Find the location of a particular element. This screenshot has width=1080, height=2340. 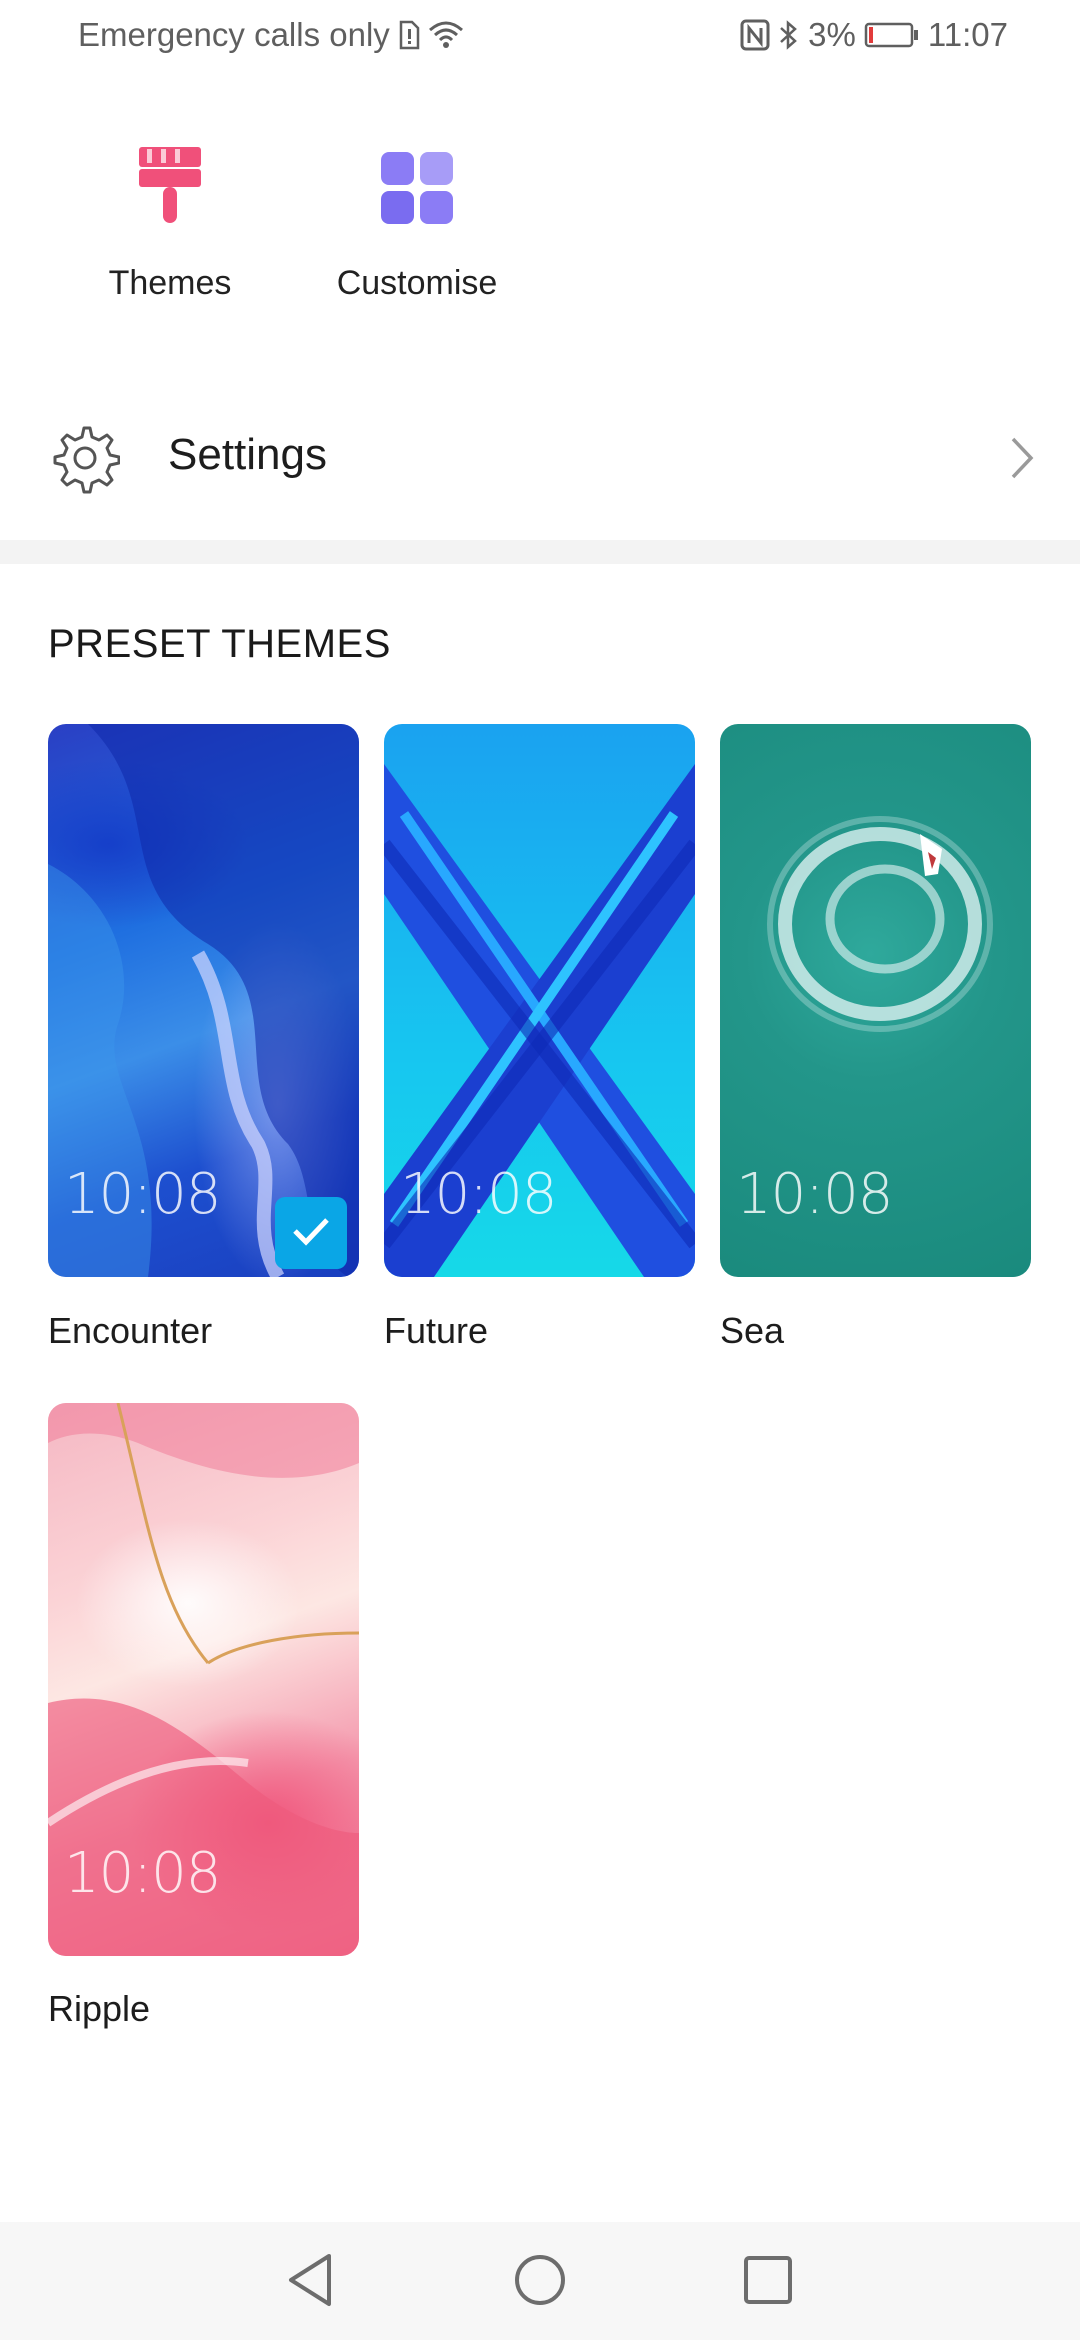

themes-shortcut: Themes is located at coordinates (170, 221).